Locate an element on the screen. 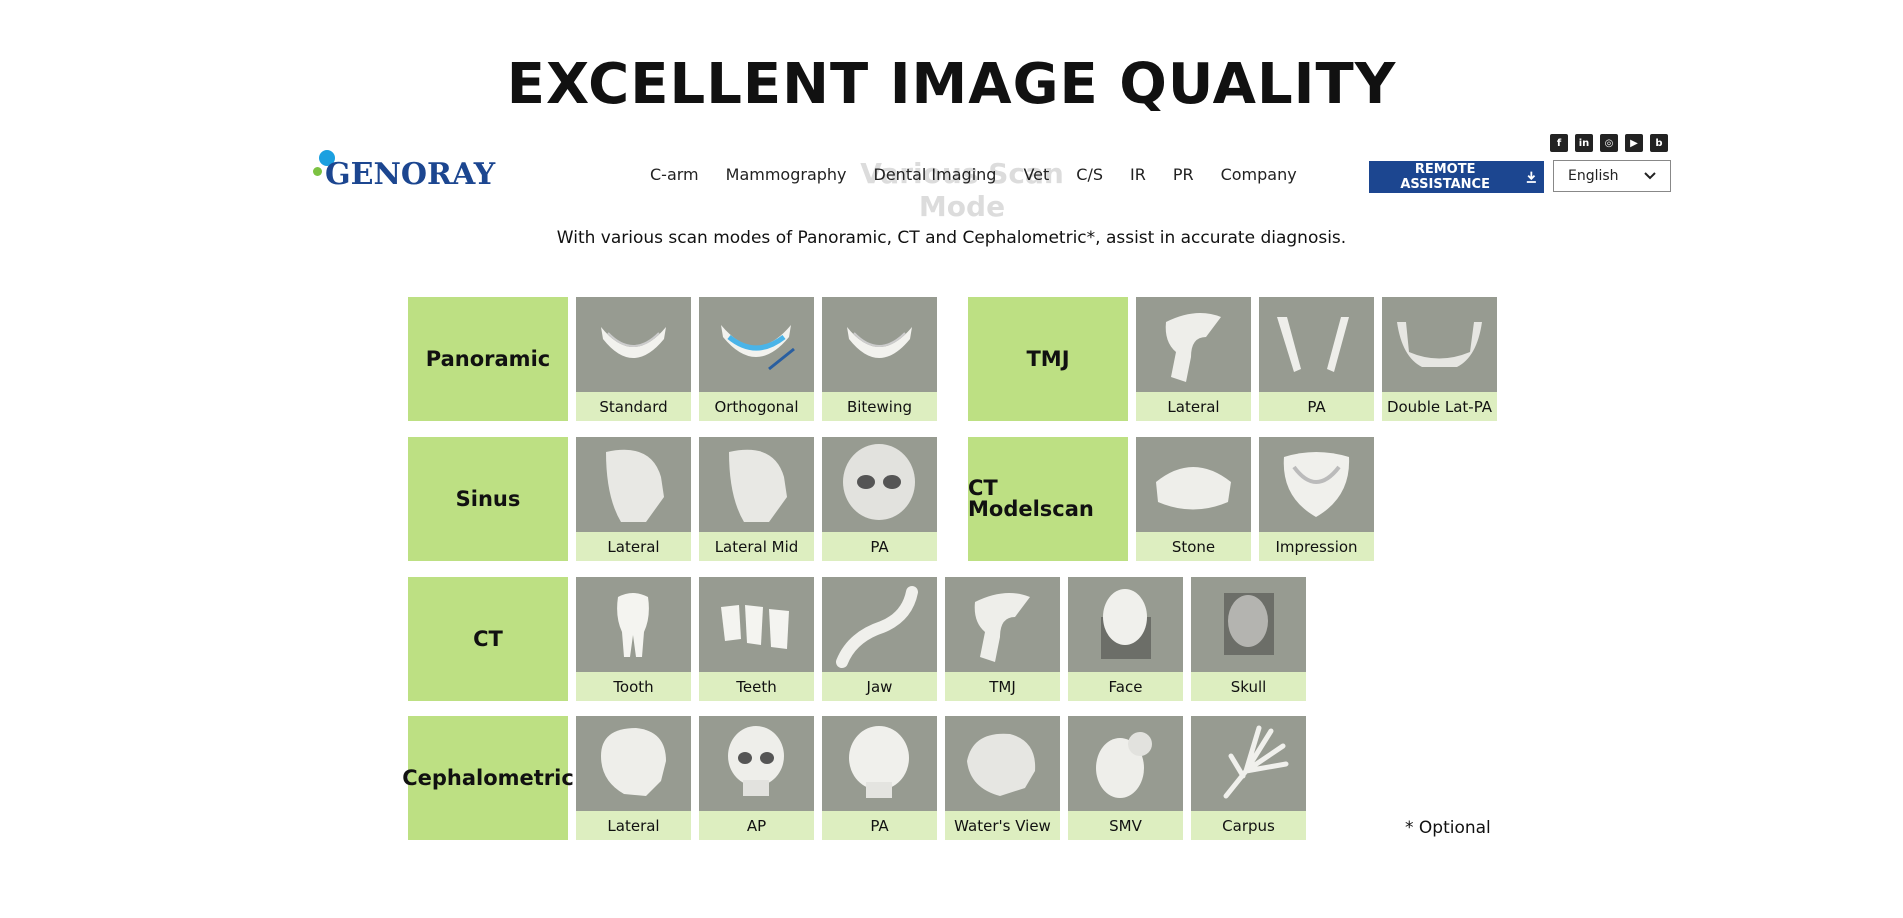  instagram-icon: ◎ is located at coordinates (1609, 143).